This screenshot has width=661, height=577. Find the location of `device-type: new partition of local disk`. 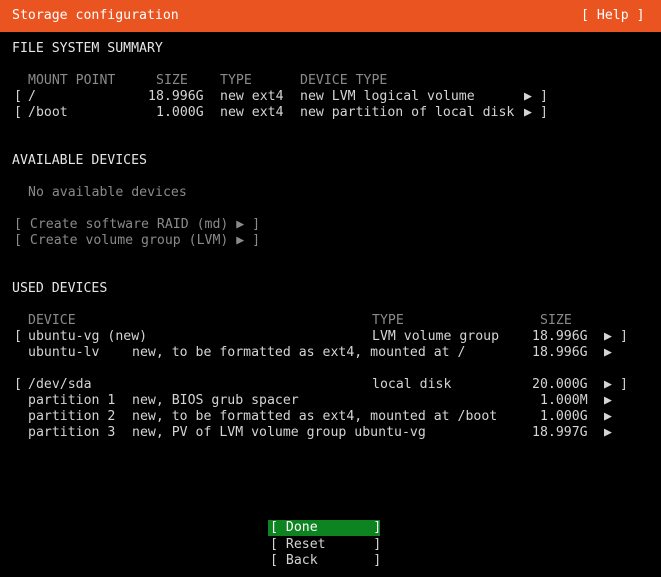

device-type: new partition of local disk is located at coordinates (407, 112).